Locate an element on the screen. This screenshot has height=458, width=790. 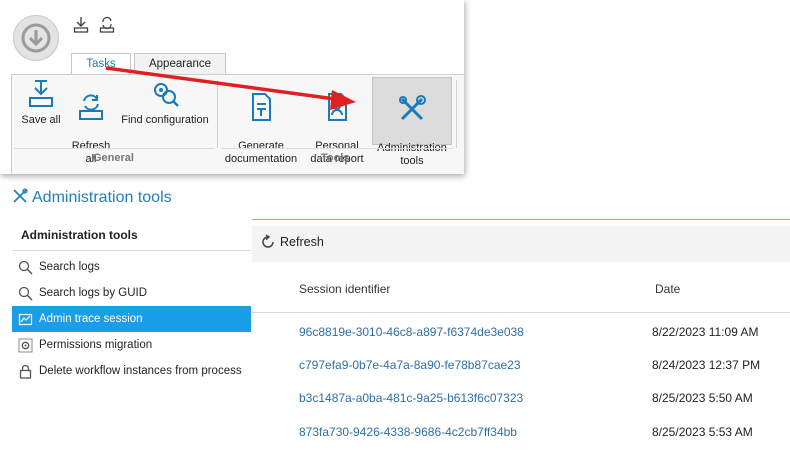
page-title: Administration tools is located at coordinates (92, 197).